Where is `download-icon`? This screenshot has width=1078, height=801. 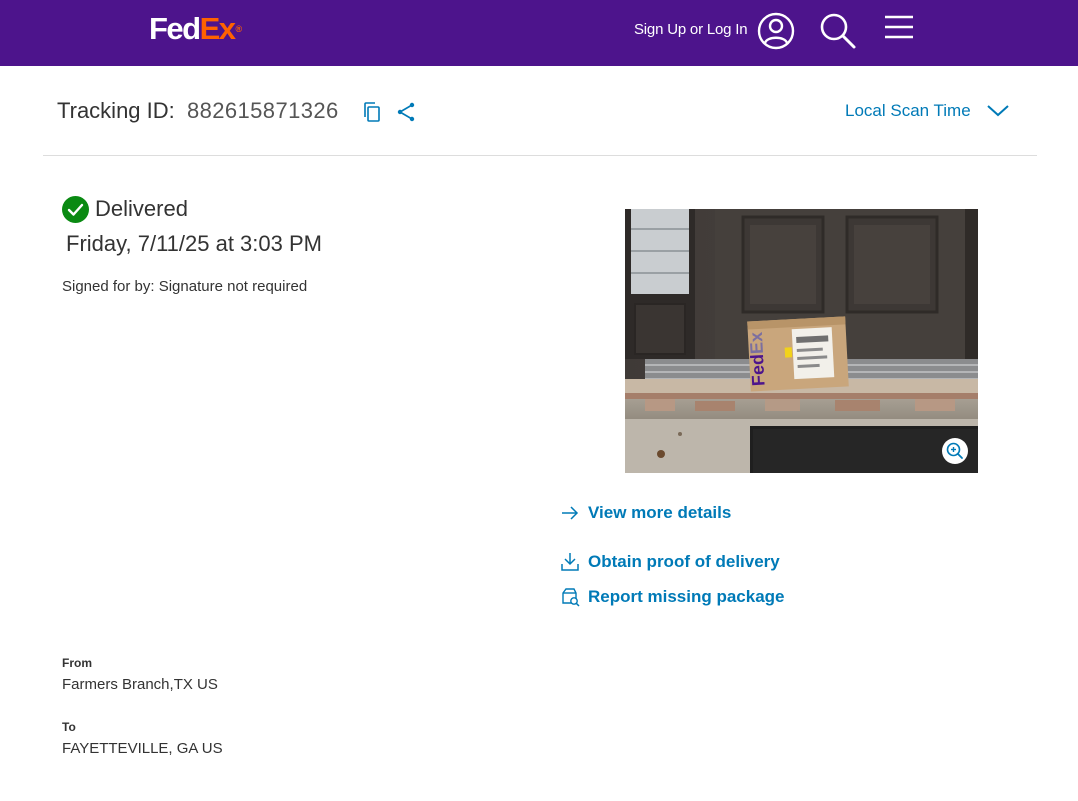
download-icon is located at coordinates (570, 562).